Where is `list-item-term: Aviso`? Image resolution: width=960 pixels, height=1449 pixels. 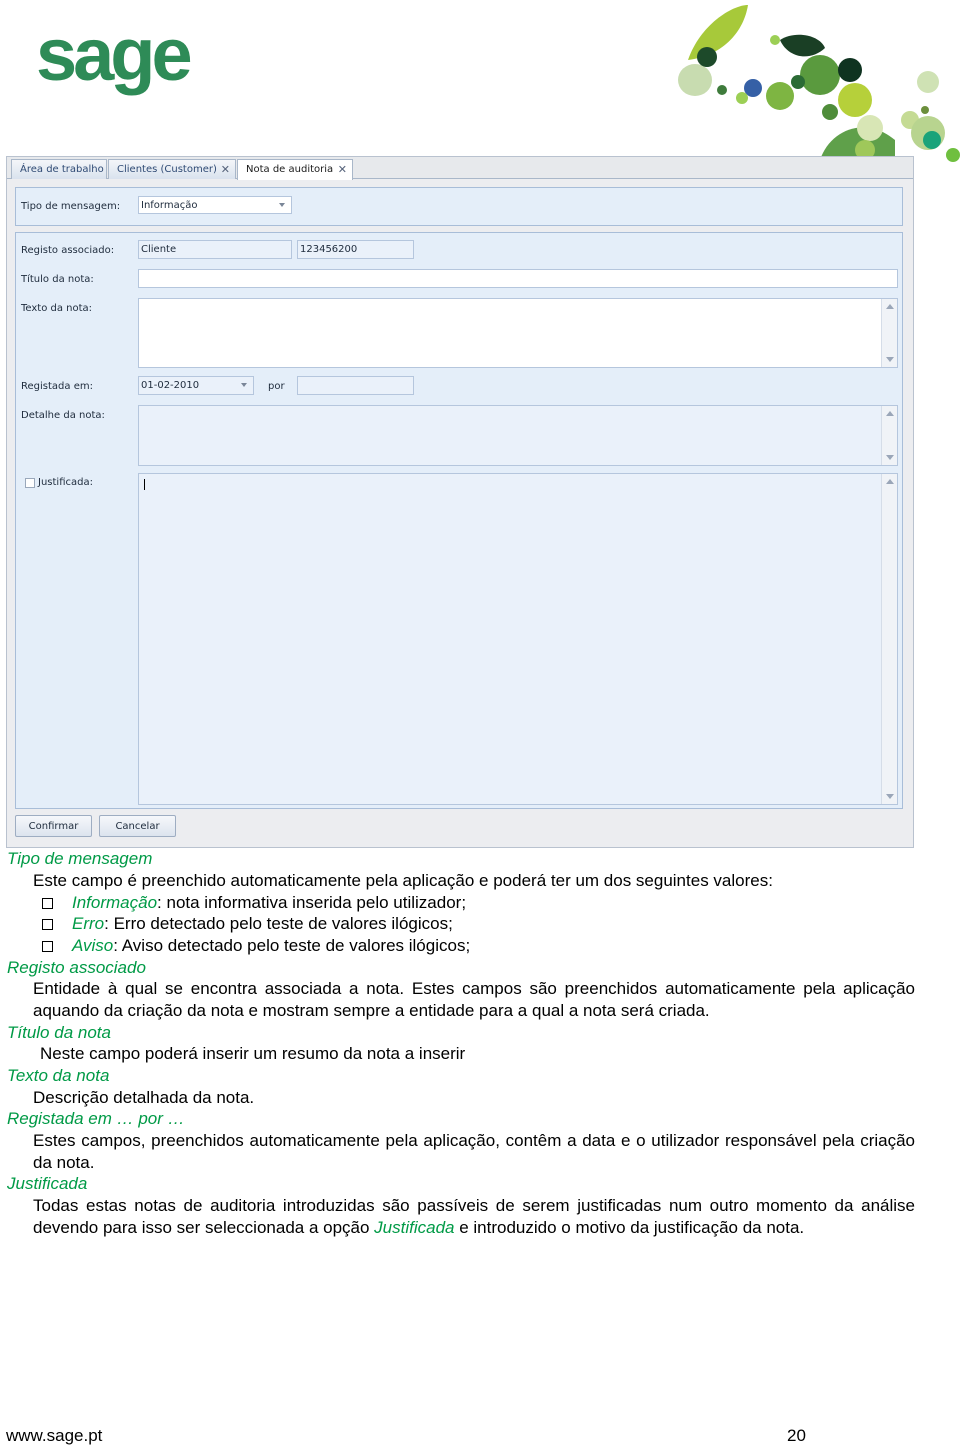
list-item-term: Aviso is located at coordinates (93, 945).